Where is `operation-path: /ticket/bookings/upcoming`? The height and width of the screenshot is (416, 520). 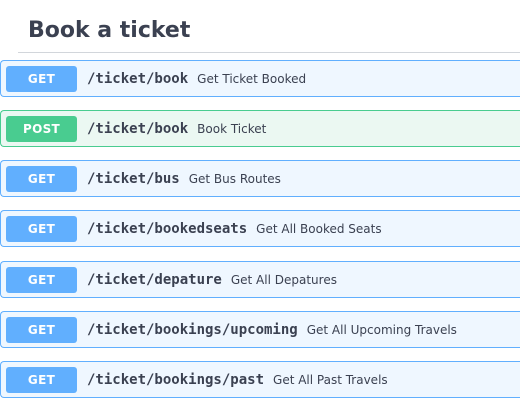
operation-path: /ticket/bookings/upcoming is located at coordinates (192, 329).